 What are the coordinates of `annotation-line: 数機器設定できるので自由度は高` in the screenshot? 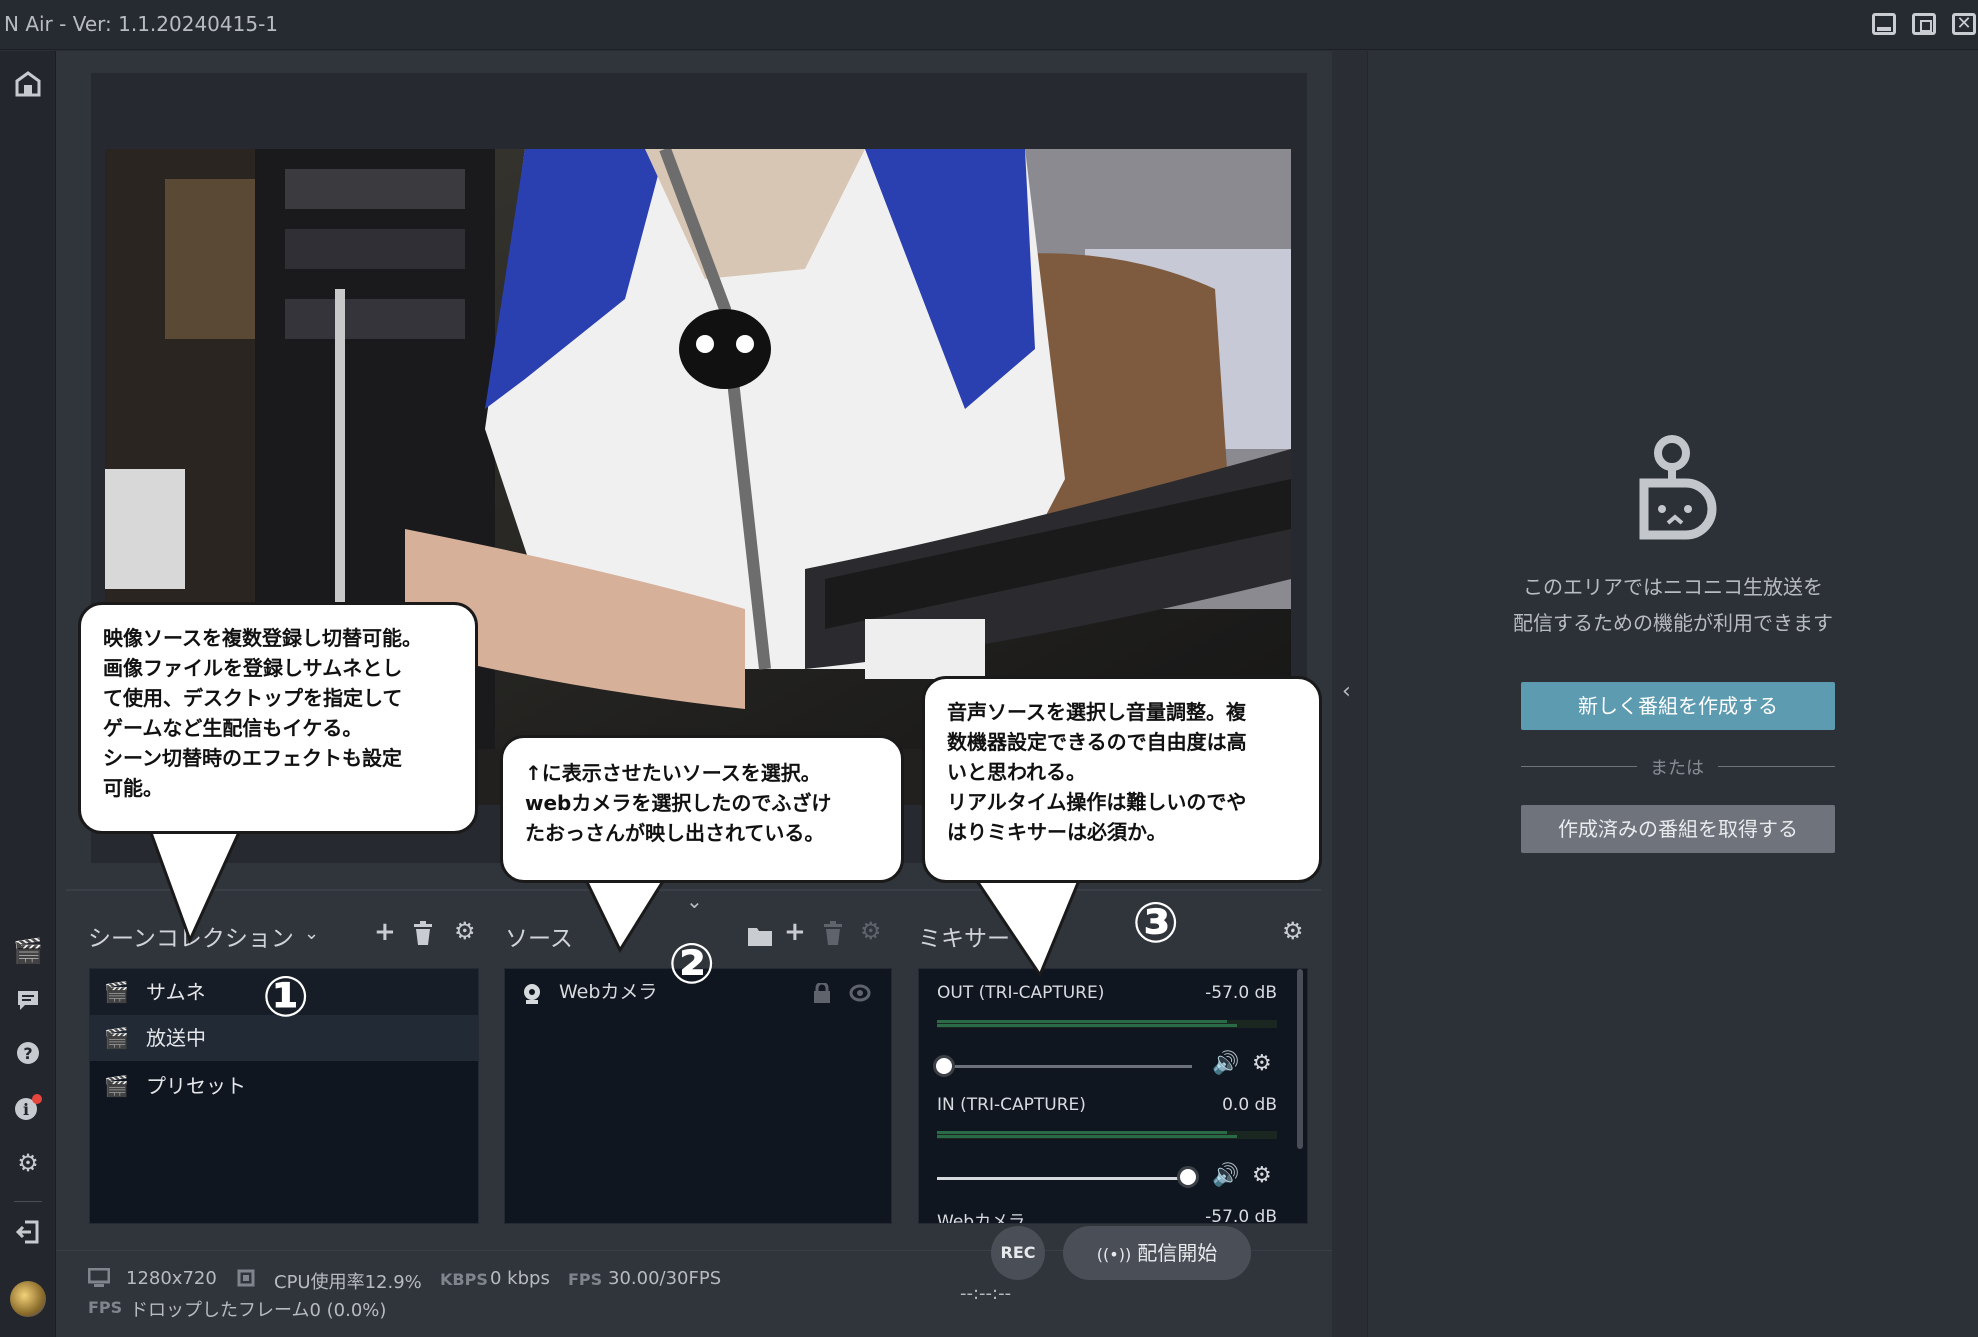 It's located at (1097, 742).